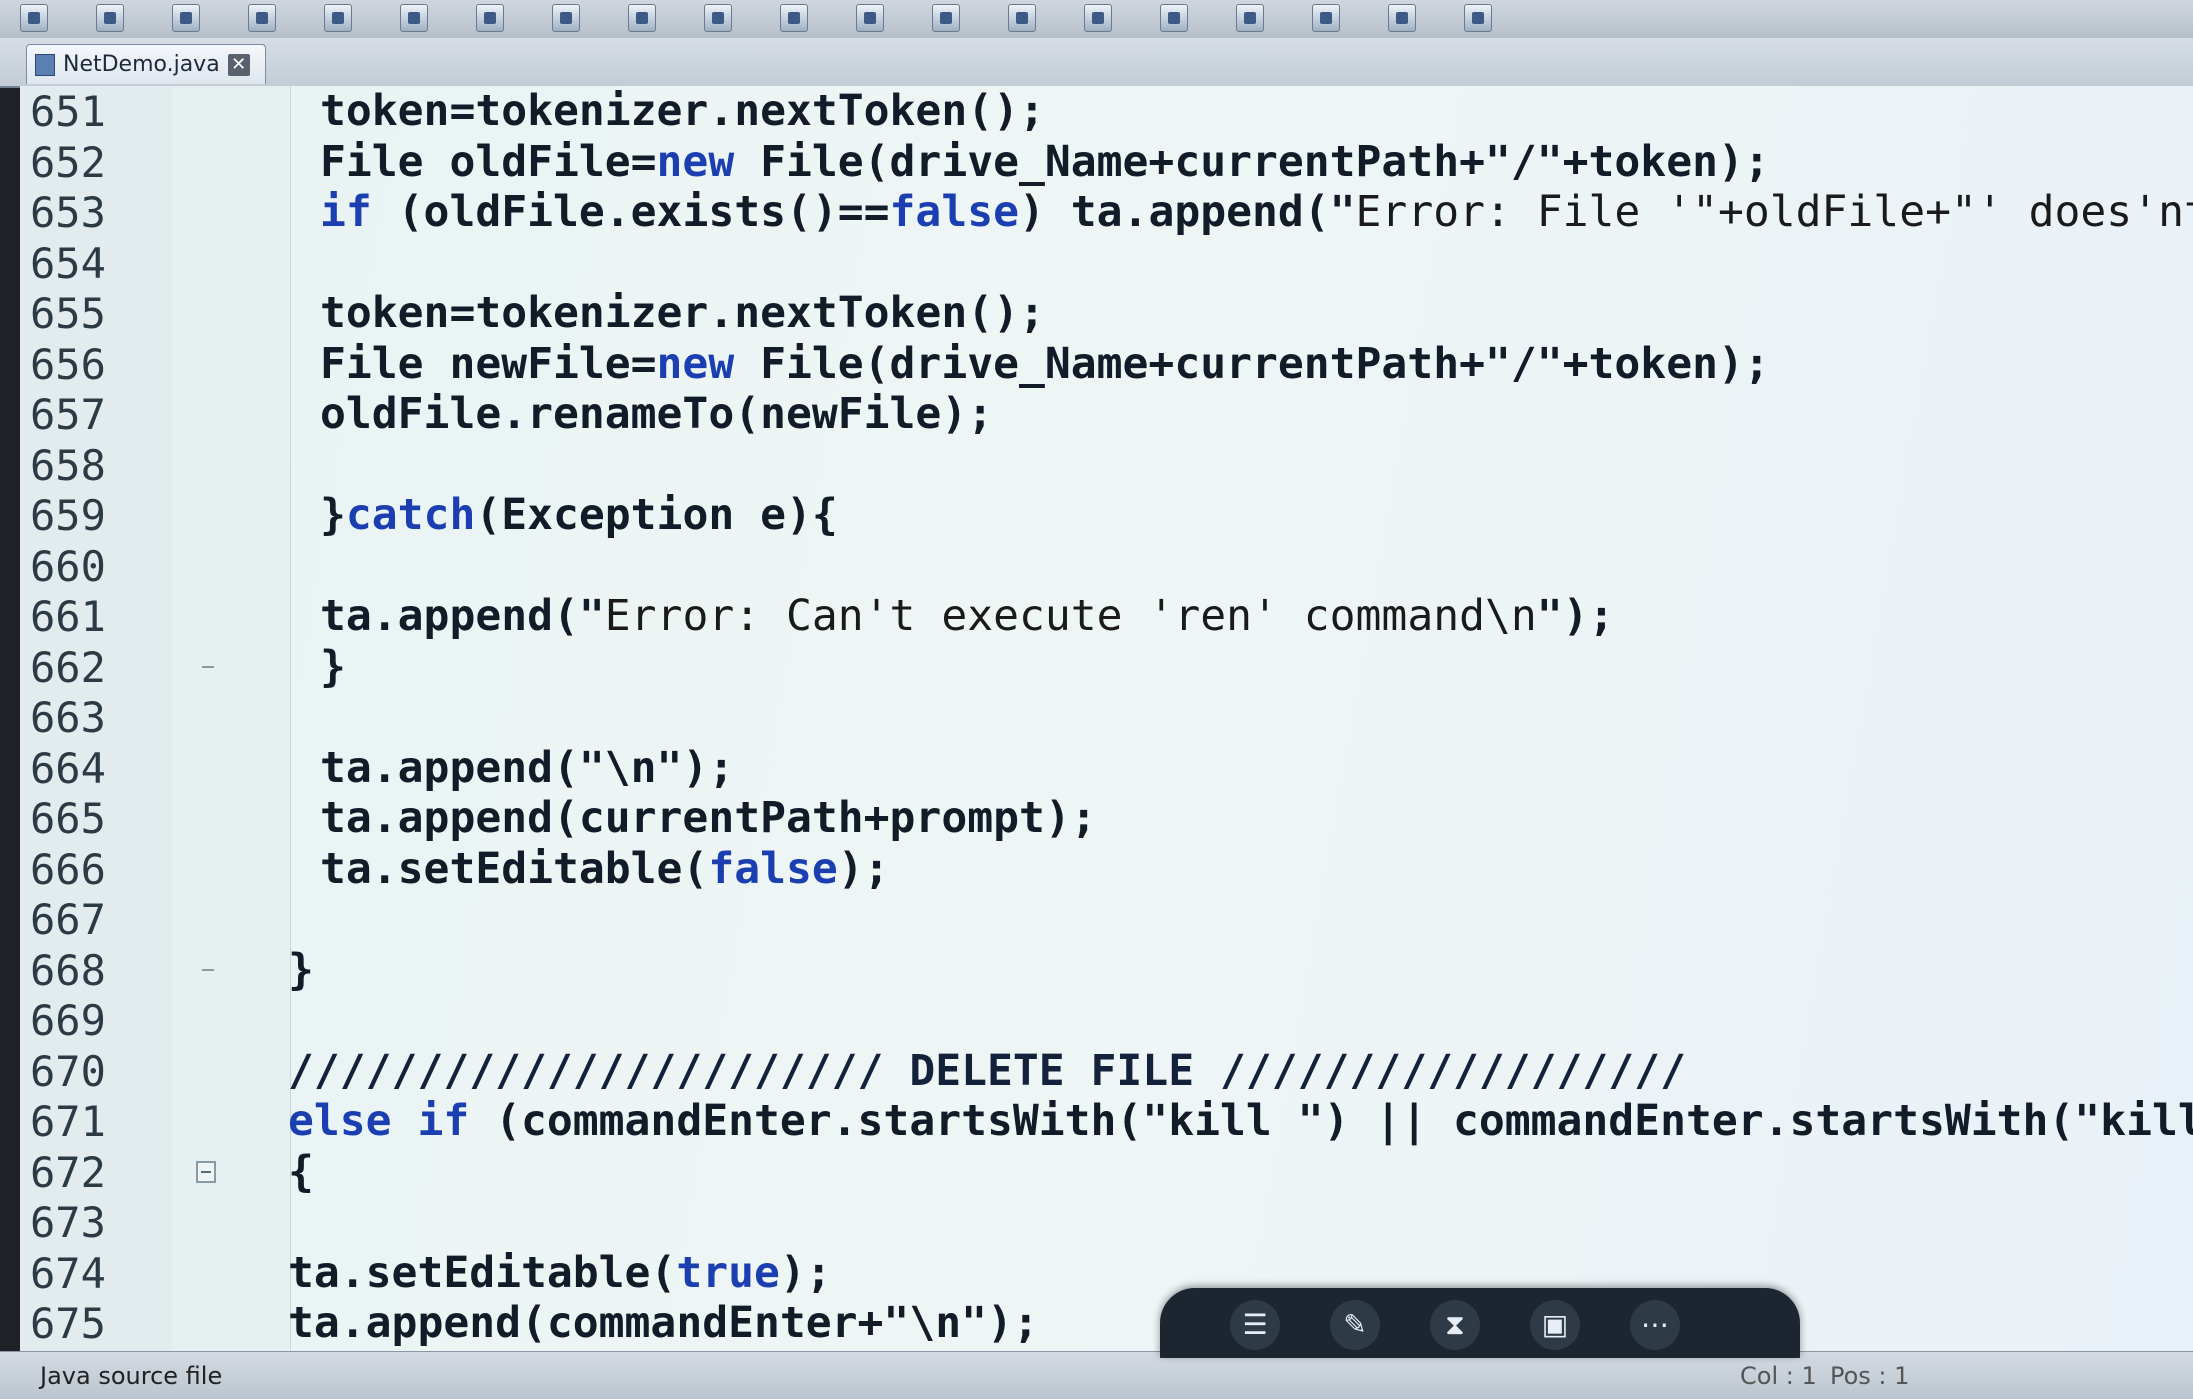 The image size is (2193, 1399). What do you see at coordinates (68, 768) in the screenshot?
I see `line-number: 664` at bounding box center [68, 768].